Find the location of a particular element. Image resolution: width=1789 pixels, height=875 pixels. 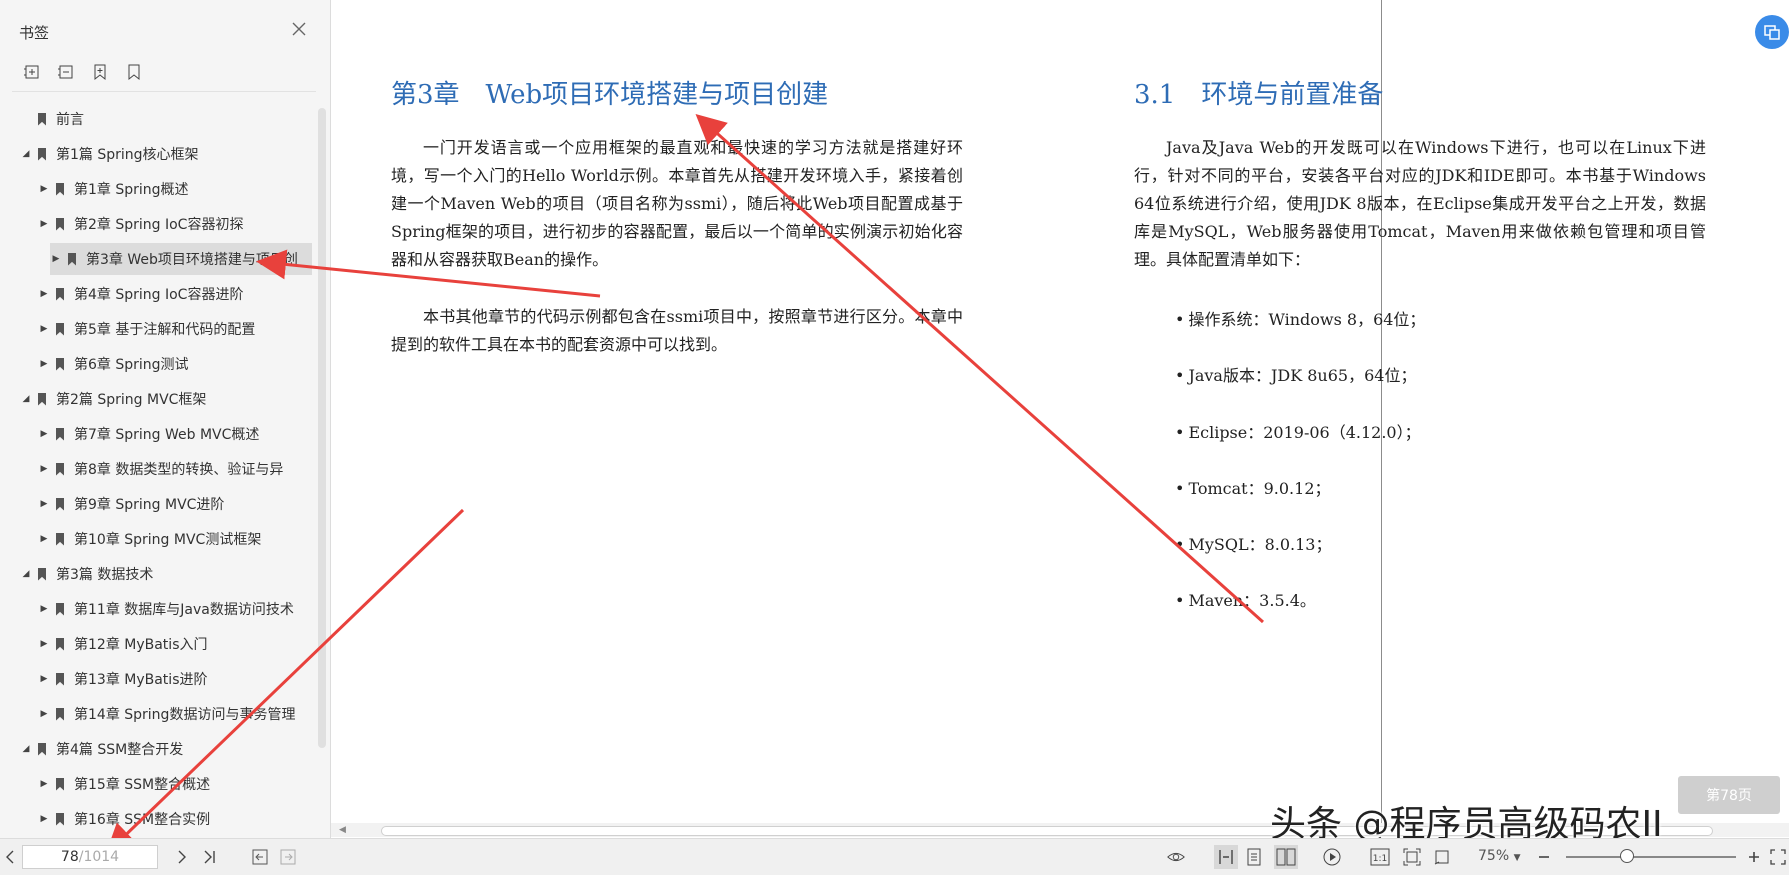

outline-chapter-item: ▶ 第13章 MyBatis进阶 is located at coordinates (159, 679).